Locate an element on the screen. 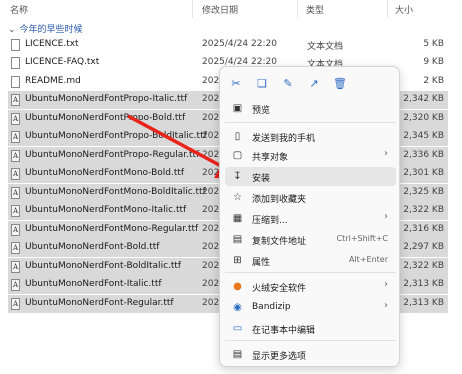 The image size is (462, 374). menu-item-label: 添加到收藏夹 is located at coordinates (279, 200).